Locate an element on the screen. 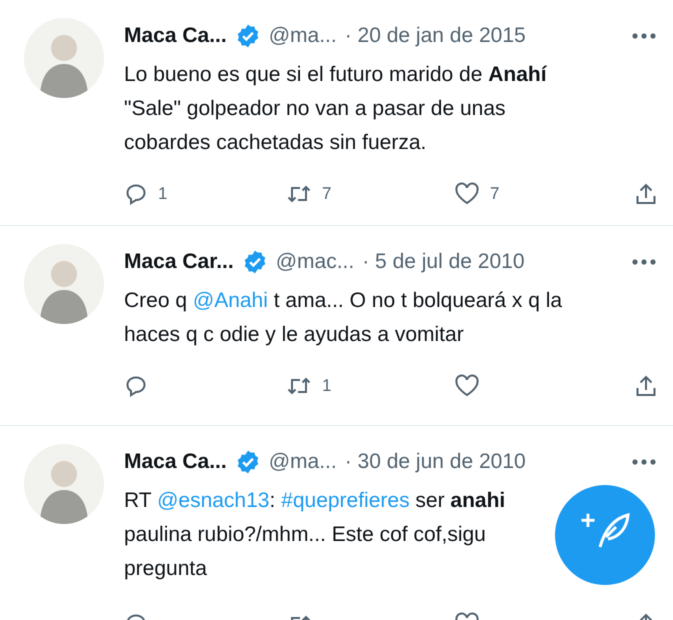  tweet-date: · 20 de jan de 2015 is located at coordinates (435, 36).